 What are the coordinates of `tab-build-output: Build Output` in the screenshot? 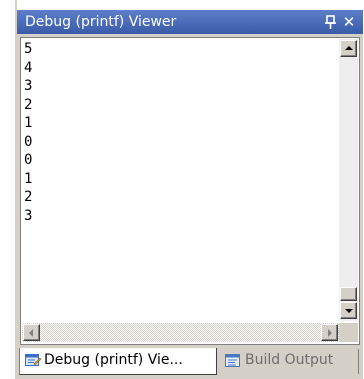 It's located at (289, 361).